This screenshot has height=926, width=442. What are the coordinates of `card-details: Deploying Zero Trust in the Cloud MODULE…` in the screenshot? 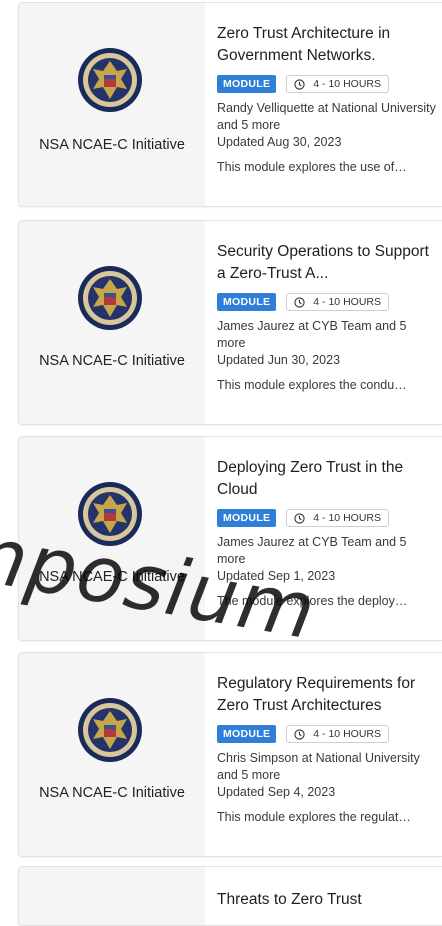 It's located at (326, 533).